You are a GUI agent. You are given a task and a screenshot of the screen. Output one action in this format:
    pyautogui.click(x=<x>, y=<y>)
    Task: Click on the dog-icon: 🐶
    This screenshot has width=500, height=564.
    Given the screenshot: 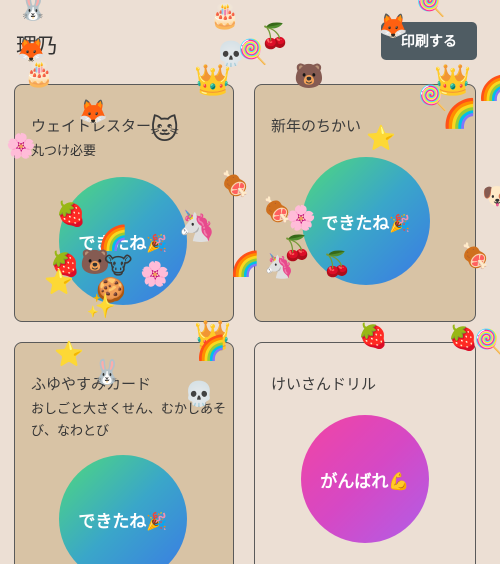 What is the action you would take?
    pyautogui.click(x=491, y=196)
    